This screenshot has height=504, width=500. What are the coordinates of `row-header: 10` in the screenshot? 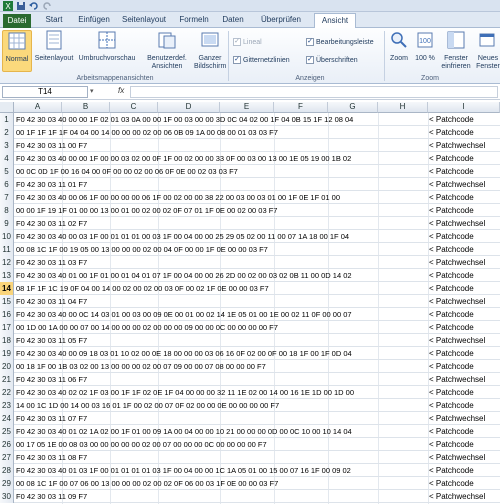 It's located at (7, 236).